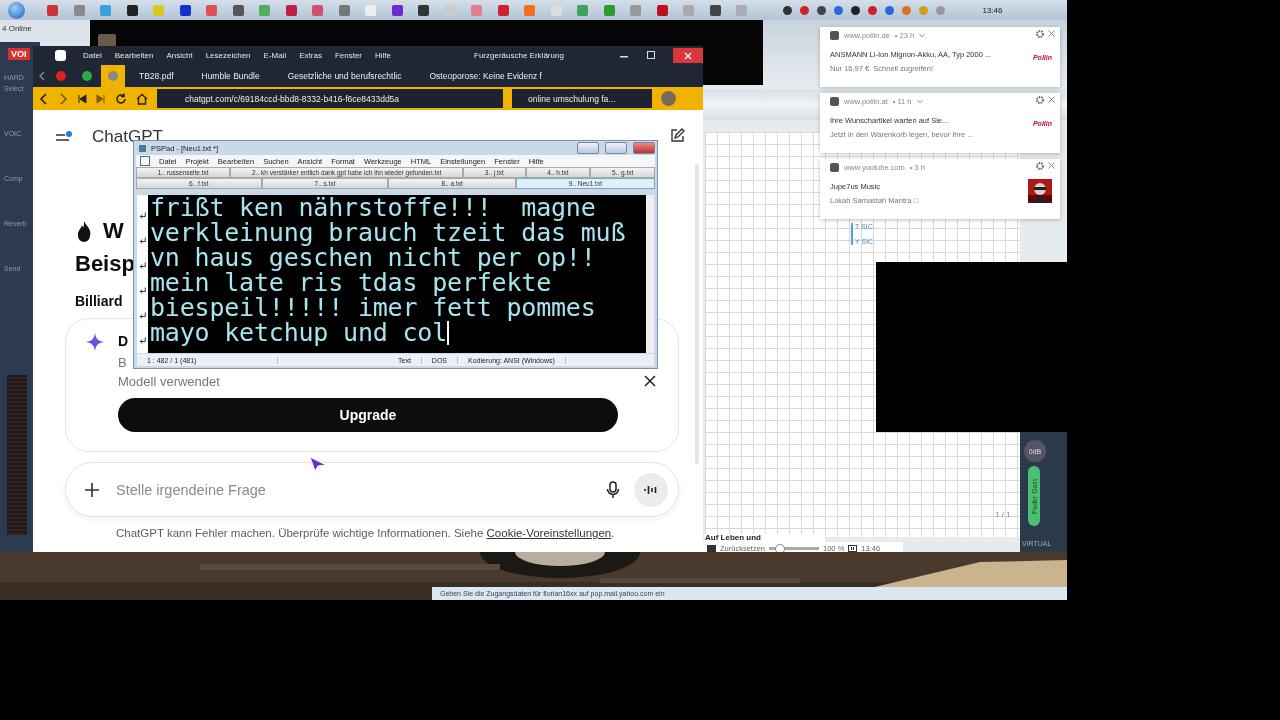  Describe the element at coordinates (95, 342) in the screenshot. I see `sparkle-icon` at that location.